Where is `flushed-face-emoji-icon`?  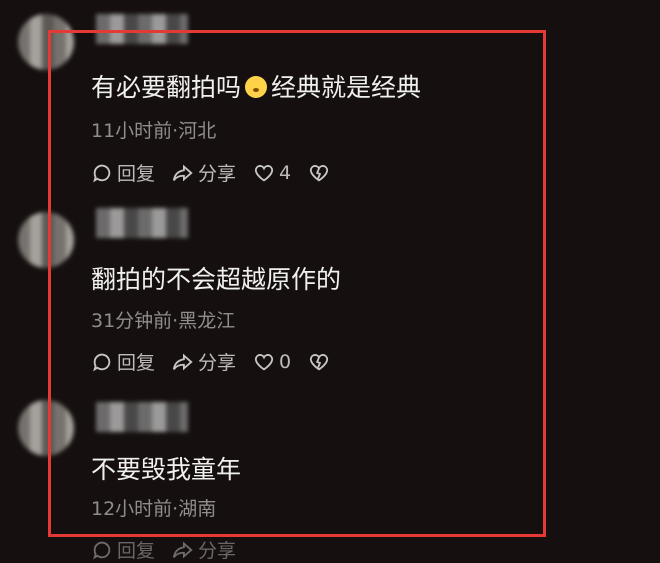
flushed-face-emoji-icon is located at coordinates (256, 87).